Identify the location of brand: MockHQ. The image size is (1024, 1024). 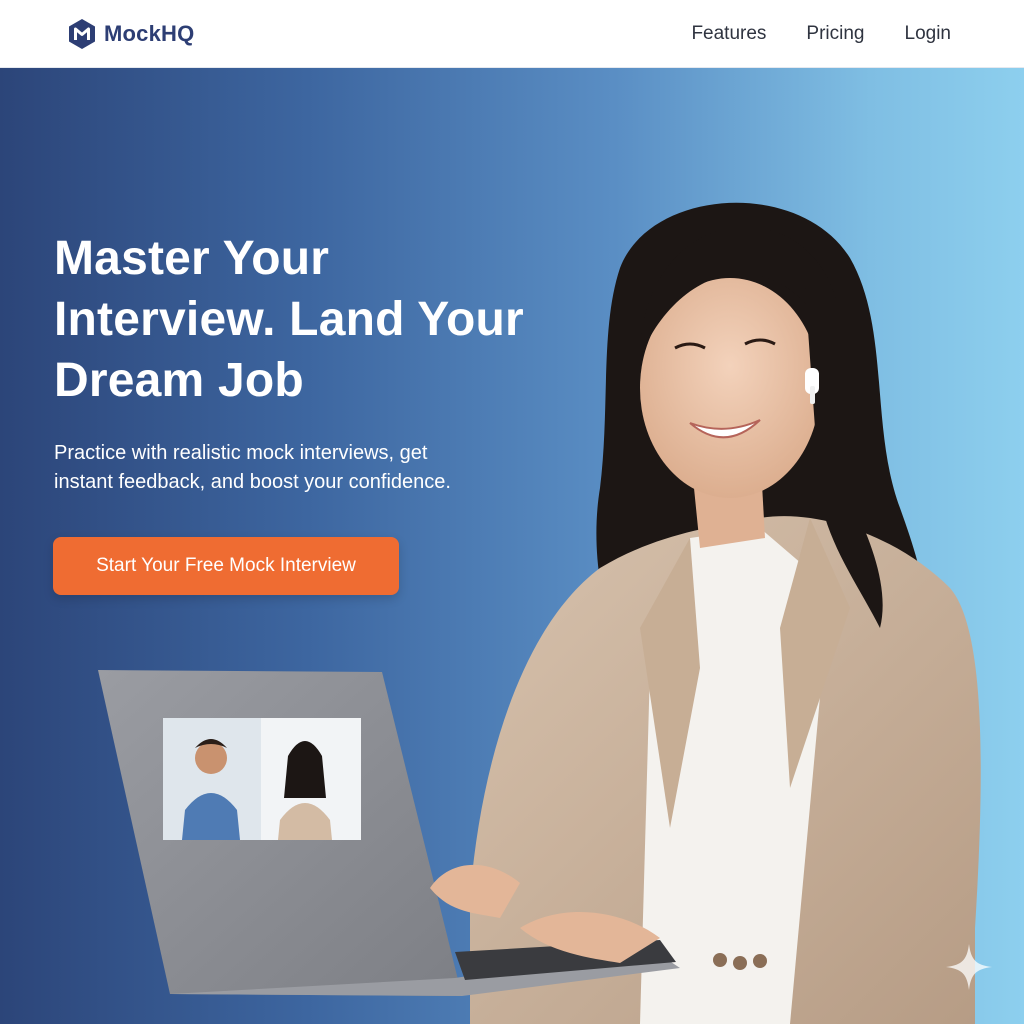
(131, 34).